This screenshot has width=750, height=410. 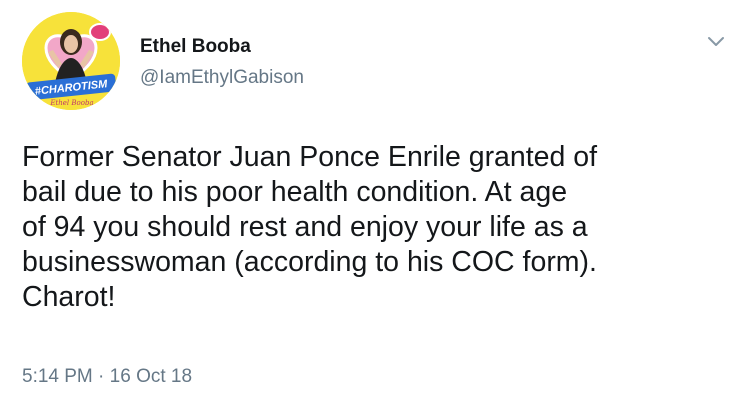 What do you see at coordinates (69, 297) in the screenshot?
I see `tweet-text-line: Charot!` at bounding box center [69, 297].